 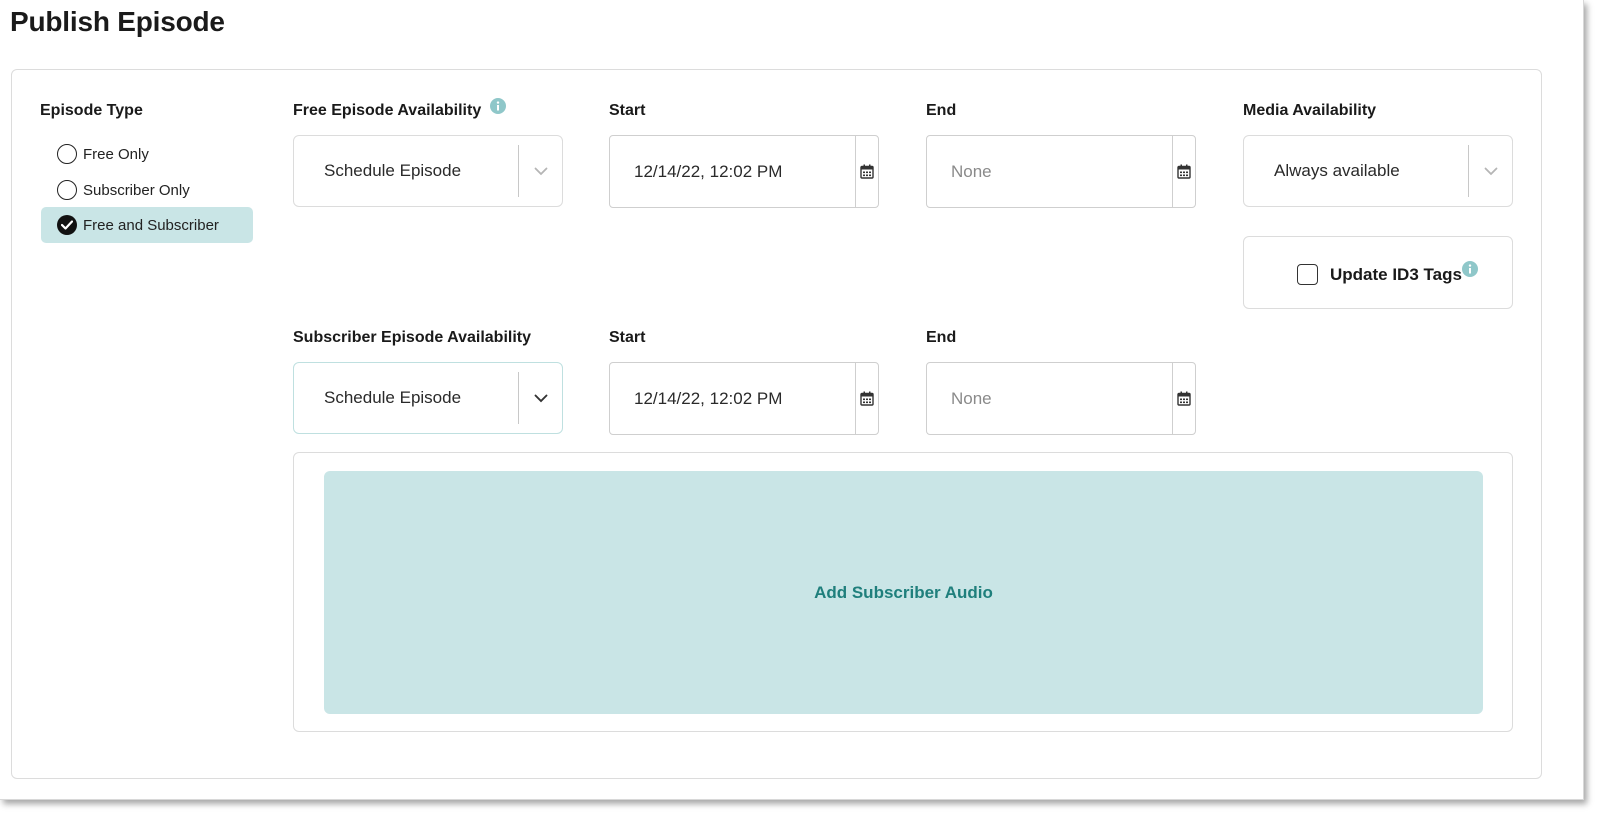 What do you see at coordinates (1310, 110) in the screenshot?
I see `media-availability-label: Media Availability` at bounding box center [1310, 110].